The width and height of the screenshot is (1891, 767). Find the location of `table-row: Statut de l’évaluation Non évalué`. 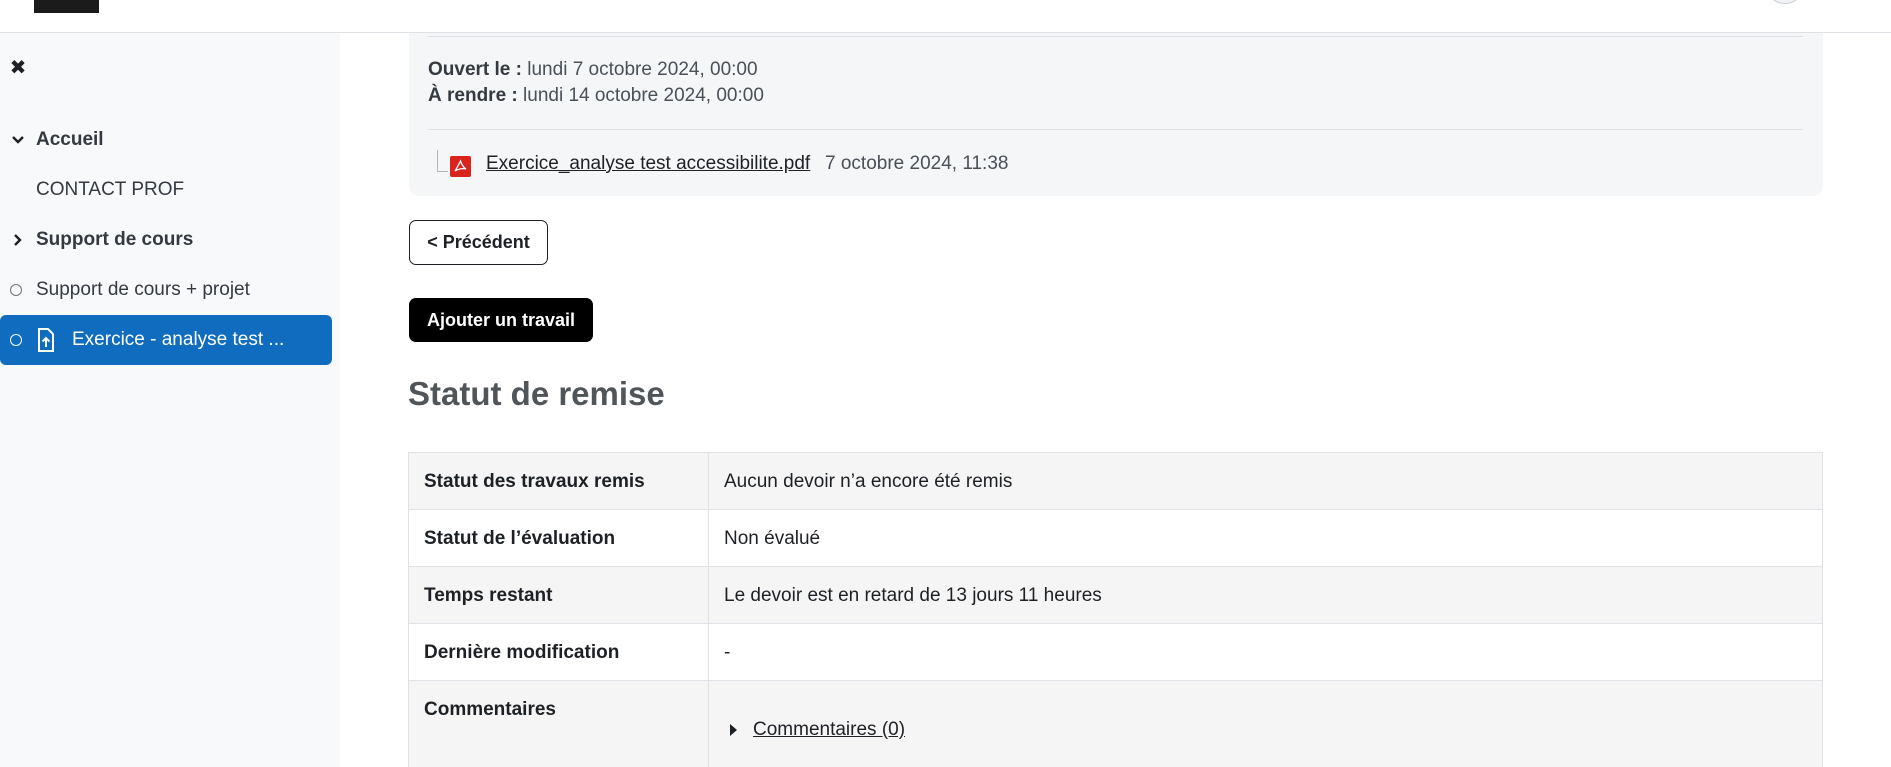

table-row: Statut de l’évaluation Non évalué is located at coordinates (1115, 538).